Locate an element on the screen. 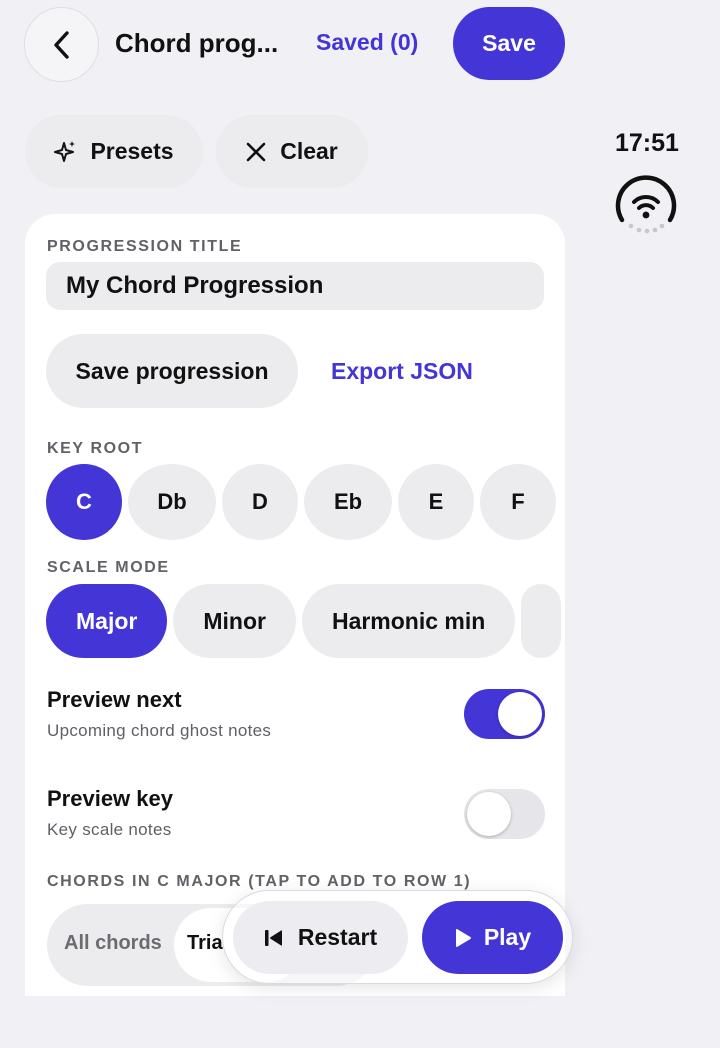 The width and height of the screenshot is (720, 1048). key-chip-e: E is located at coordinates (436, 502).